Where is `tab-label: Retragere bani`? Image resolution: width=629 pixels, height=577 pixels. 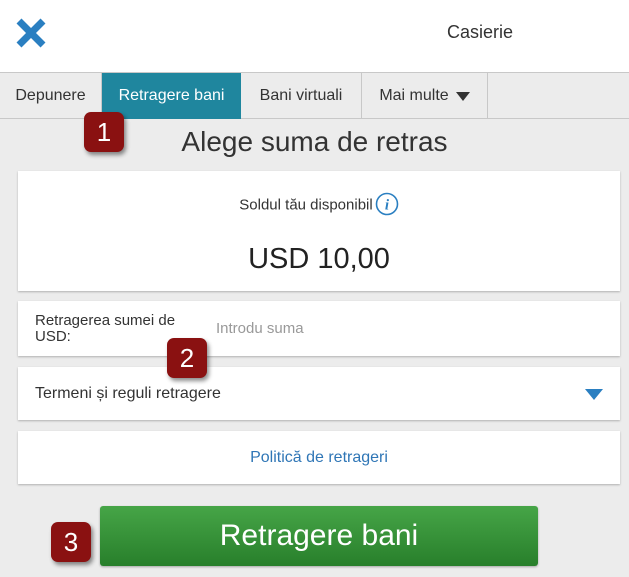
tab-label: Retragere bani is located at coordinates (171, 95).